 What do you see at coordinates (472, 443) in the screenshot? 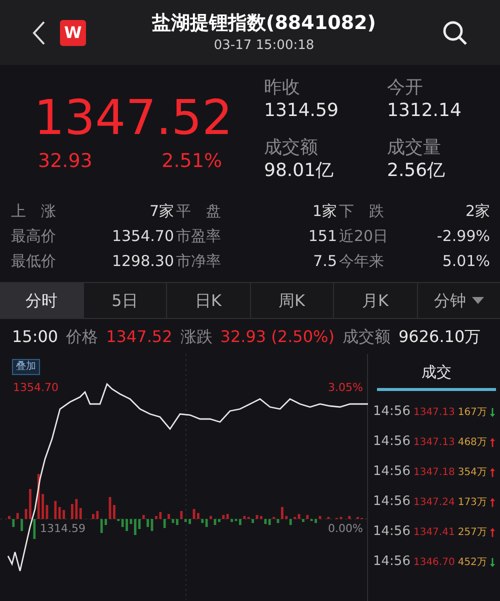
I see `trade-volume: 468万` at bounding box center [472, 443].